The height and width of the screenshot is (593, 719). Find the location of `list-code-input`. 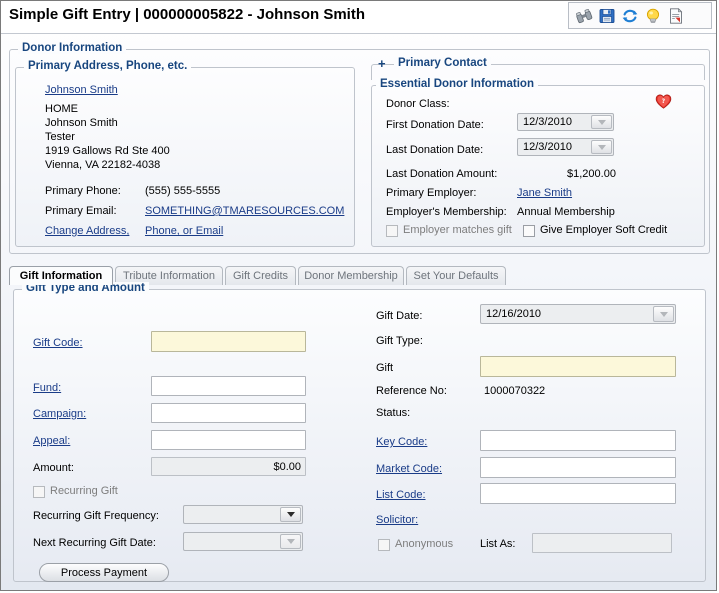

list-code-input is located at coordinates (578, 493).